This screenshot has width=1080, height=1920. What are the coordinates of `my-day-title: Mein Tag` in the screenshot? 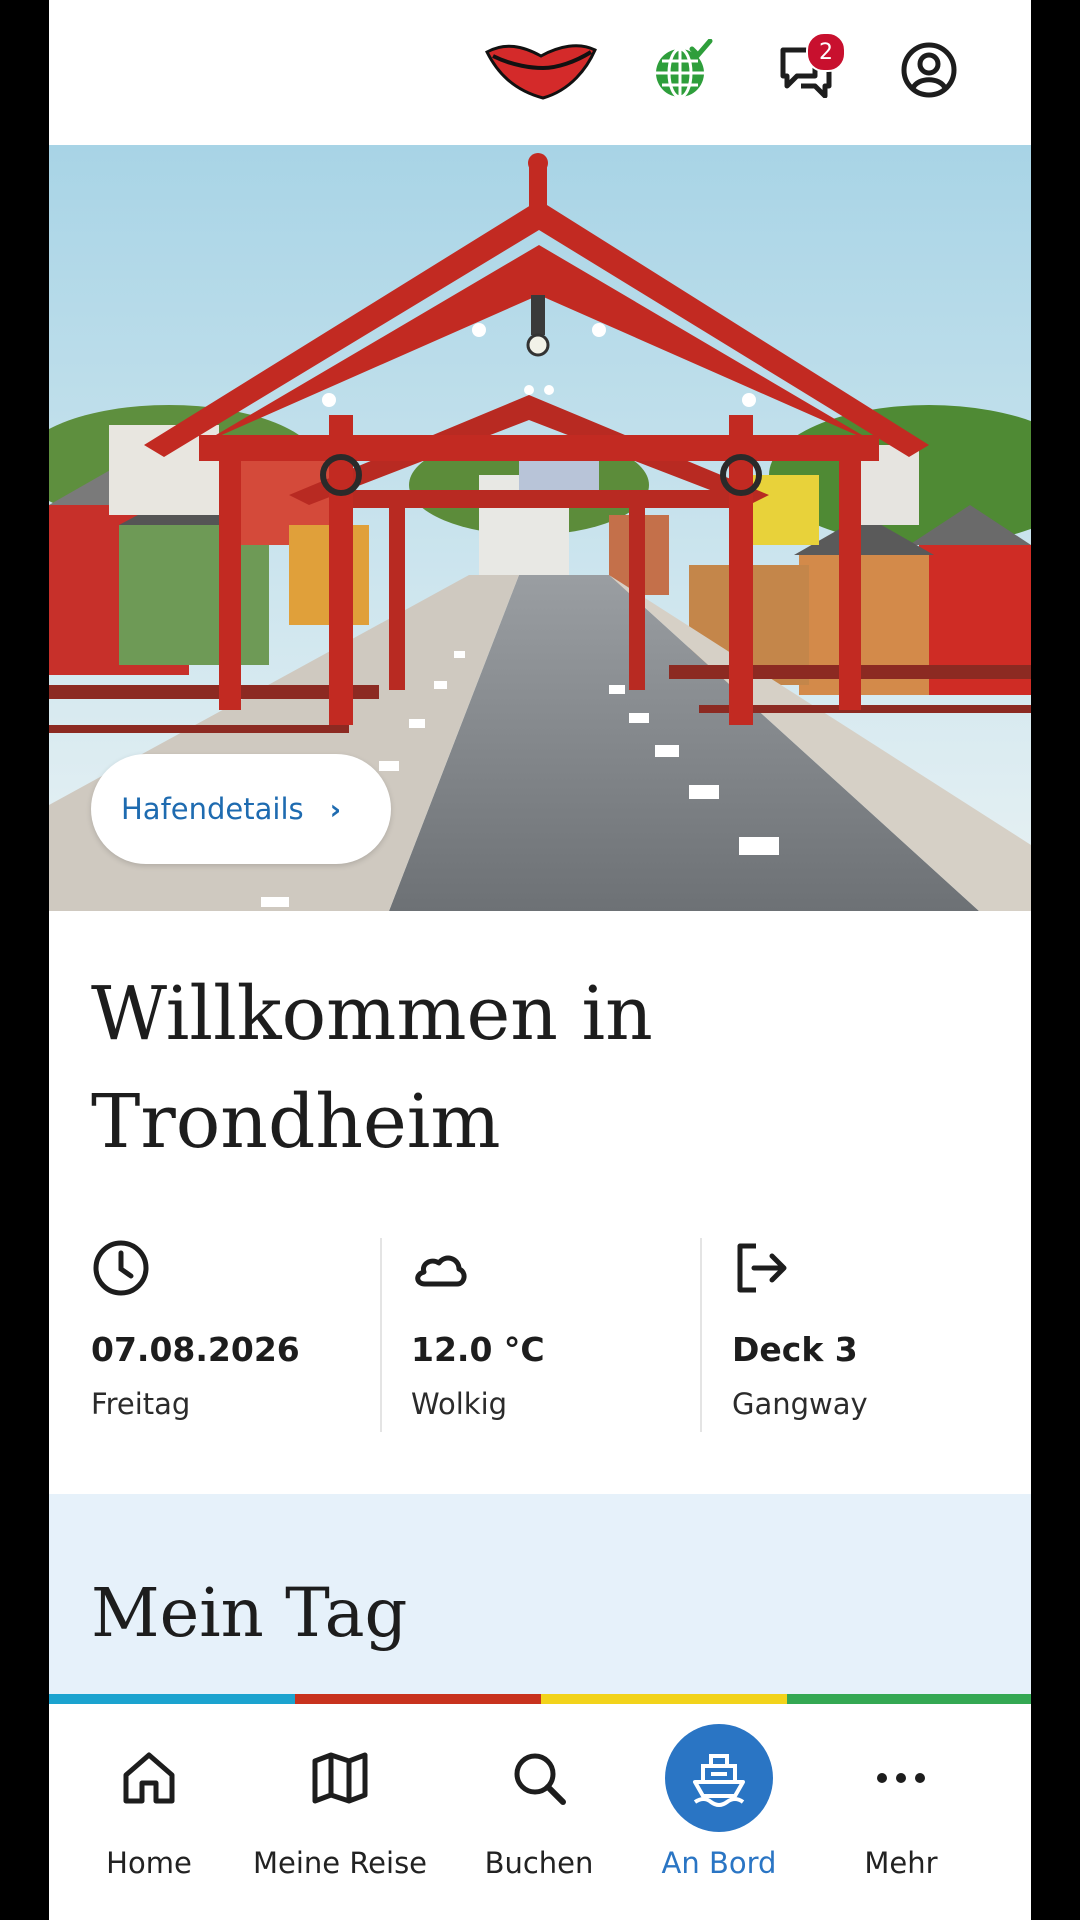 It's located at (249, 1613).